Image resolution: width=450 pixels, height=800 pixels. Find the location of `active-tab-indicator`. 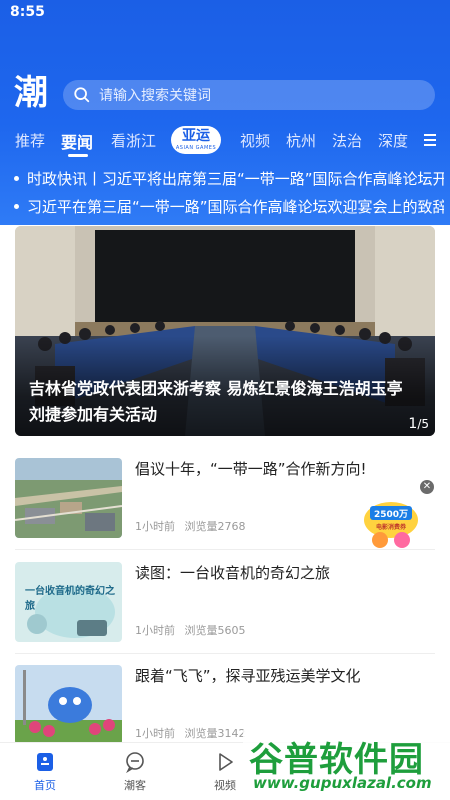

active-tab-indicator is located at coordinates (78, 155).